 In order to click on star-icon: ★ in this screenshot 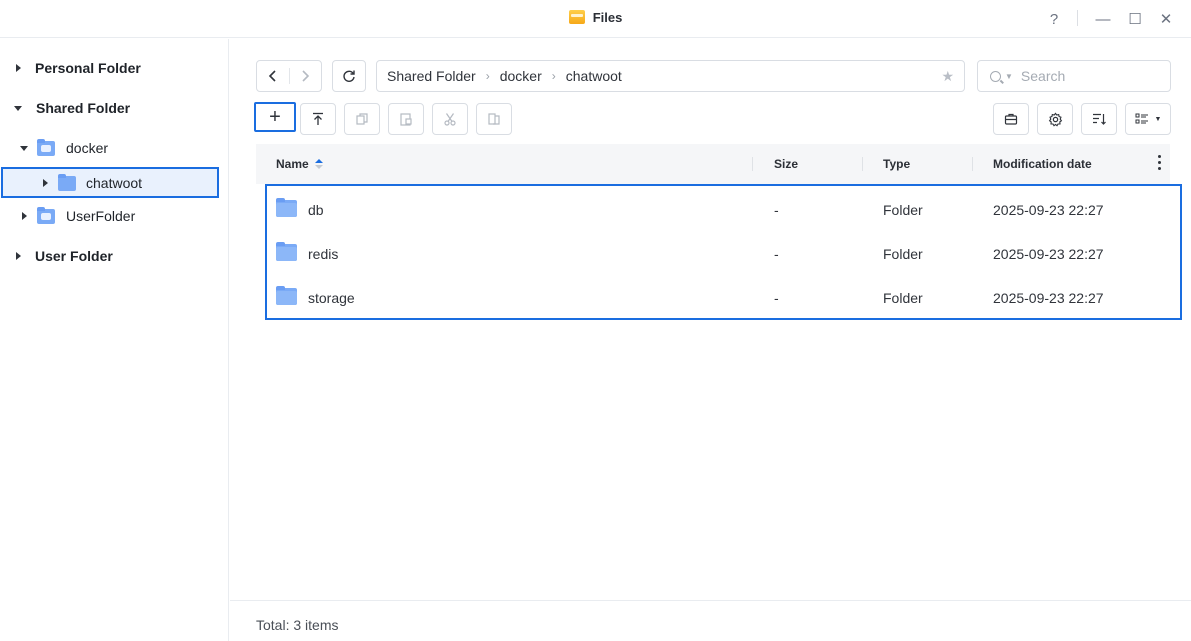, I will do `click(947, 76)`.